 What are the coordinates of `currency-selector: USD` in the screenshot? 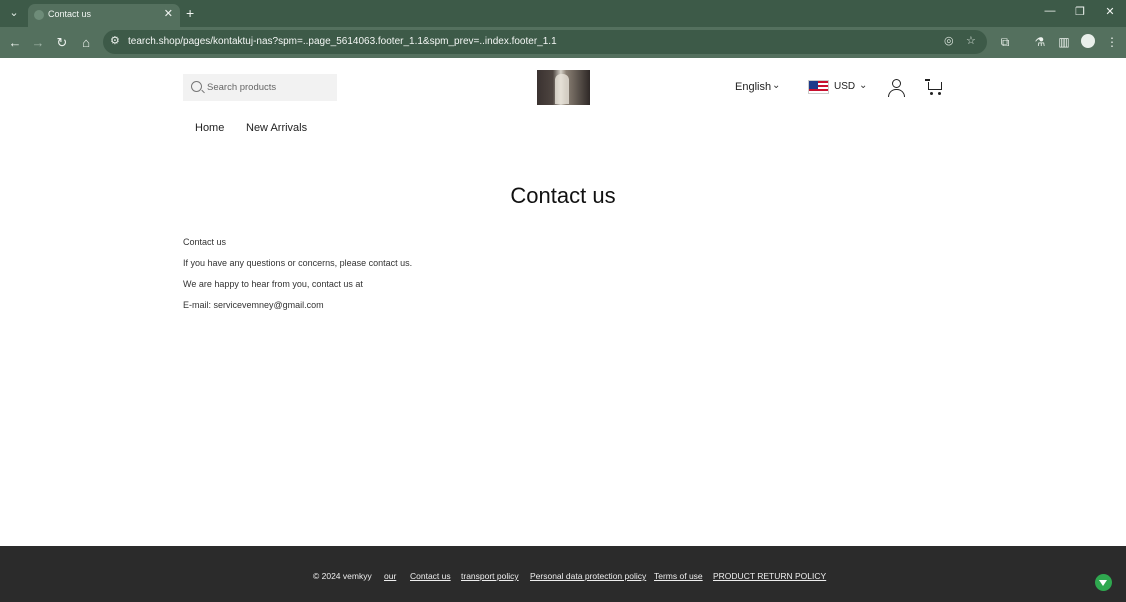 It's located at (844, 86).